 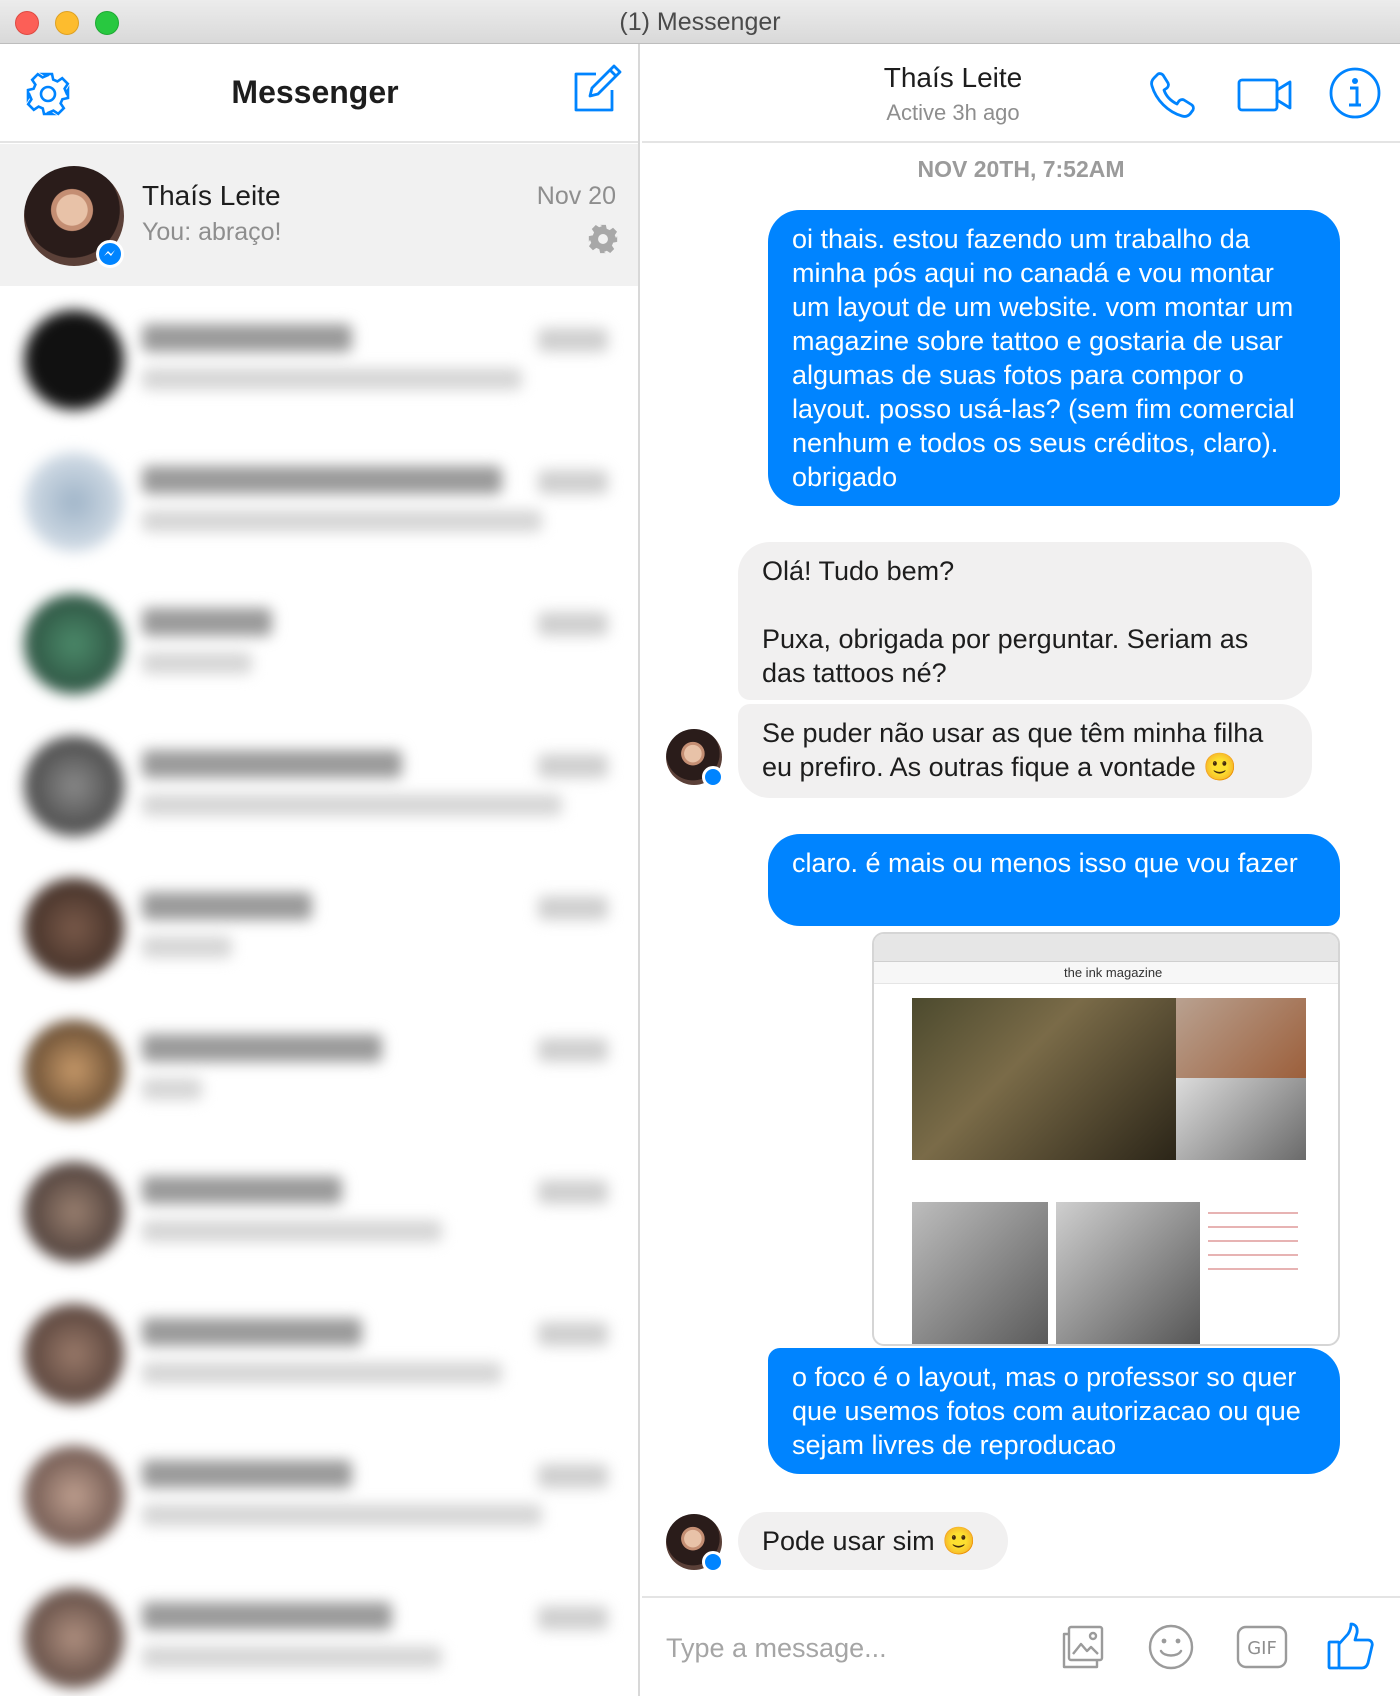 I want to click on conversation-date: Nov 20, so click(x=576, y=196).